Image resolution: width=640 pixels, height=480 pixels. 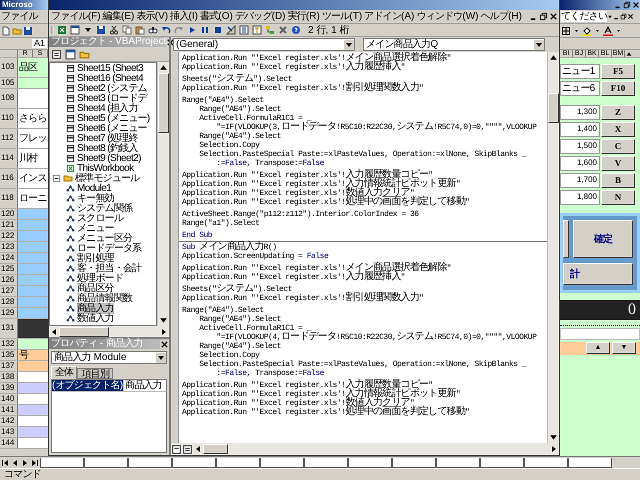 What do you see at coordinates (107, 148) in the screenshot?
I see `tree-item: Sheet8 (釣銭入` at bounding box center [107, 148].